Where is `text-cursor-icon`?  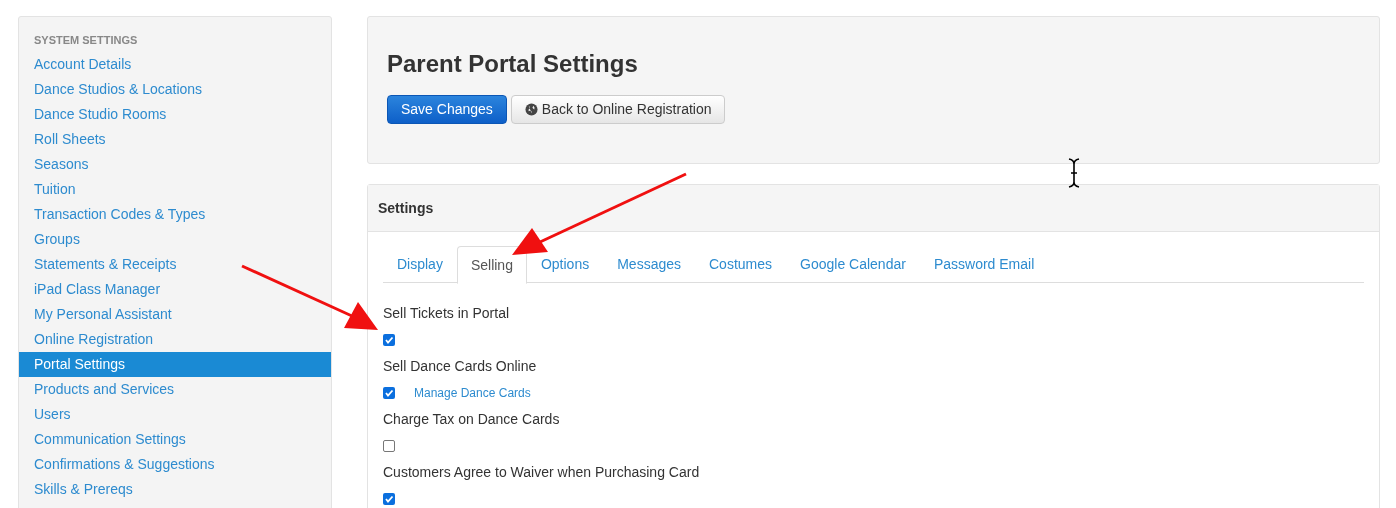
text-cursor-icon is located at coordinates (1074, 173).